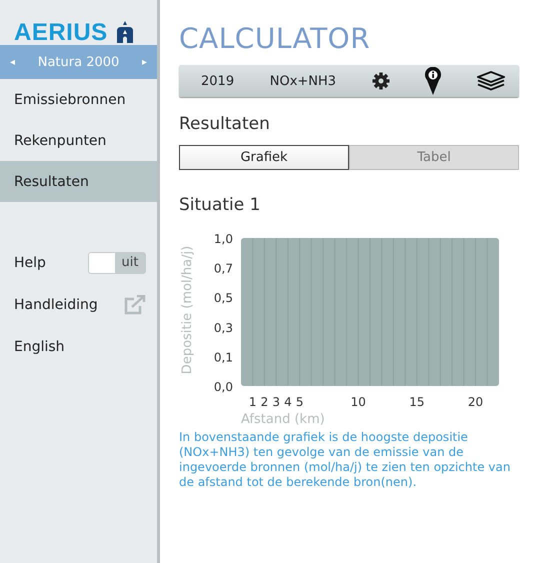 This screenshot has height=563, width=537. Describe the element at coordinates (264, 402) in the screenshot. I see `tick-label: 2` at that location.